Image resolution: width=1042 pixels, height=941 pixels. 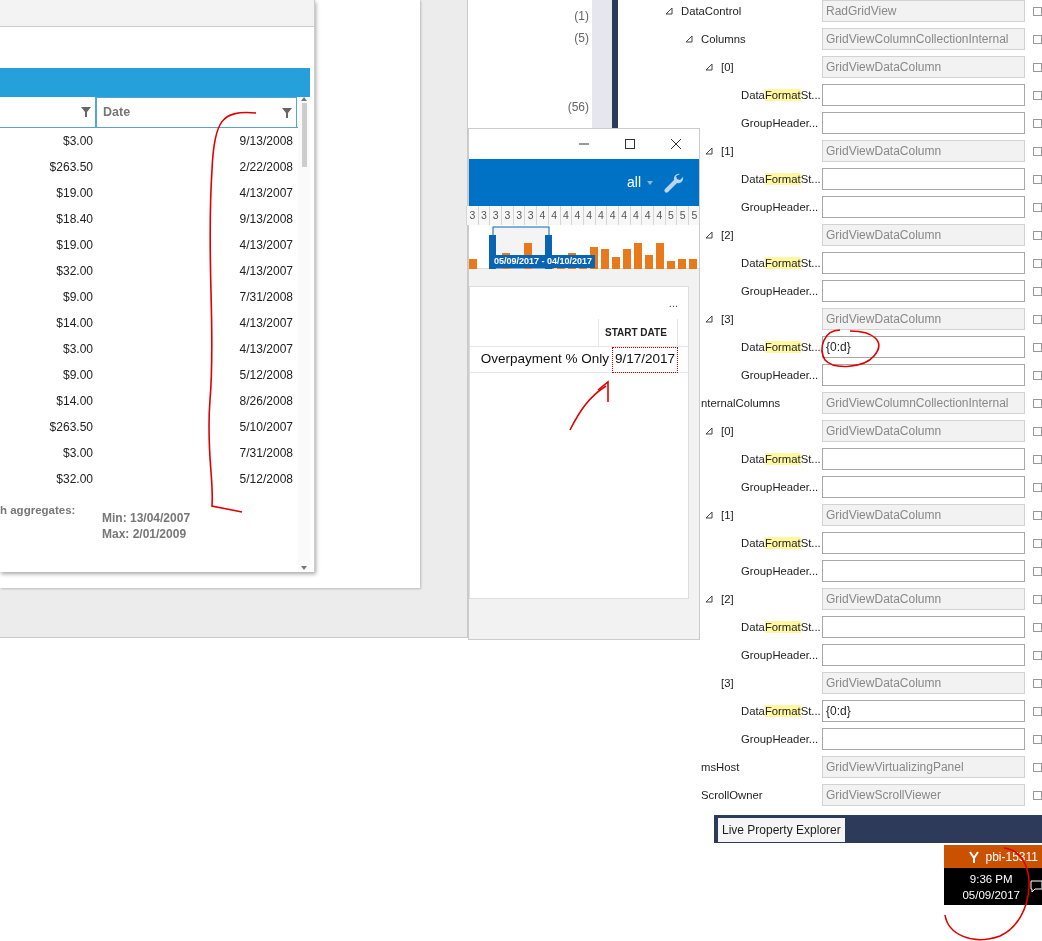 What do you see at coordinates (265, 401) in the screenshot?
I see `table-cell-text: 8/26/2008` at bounding box center [265, 401].